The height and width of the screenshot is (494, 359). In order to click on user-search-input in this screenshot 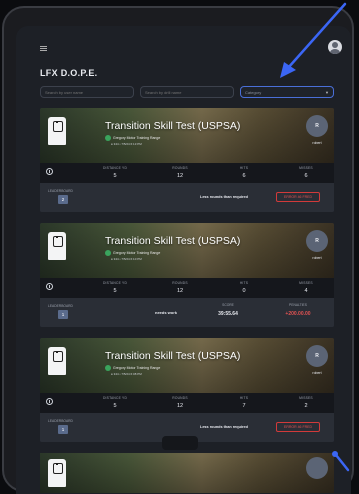, I will do `click(87, 92)`.